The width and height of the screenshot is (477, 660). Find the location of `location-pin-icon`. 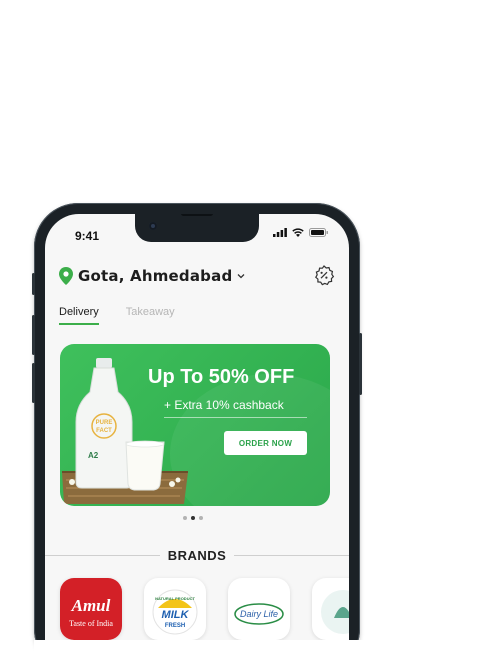

location-pin-icon is located at coordinates (66, 276).